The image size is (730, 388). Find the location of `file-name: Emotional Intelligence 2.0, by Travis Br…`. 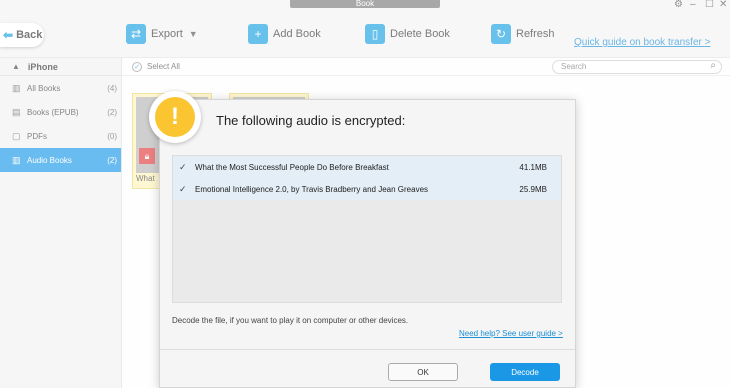

file-name: Emotional Intelligence 2.0, by Travis Br… is located at coordinates (312, 189).